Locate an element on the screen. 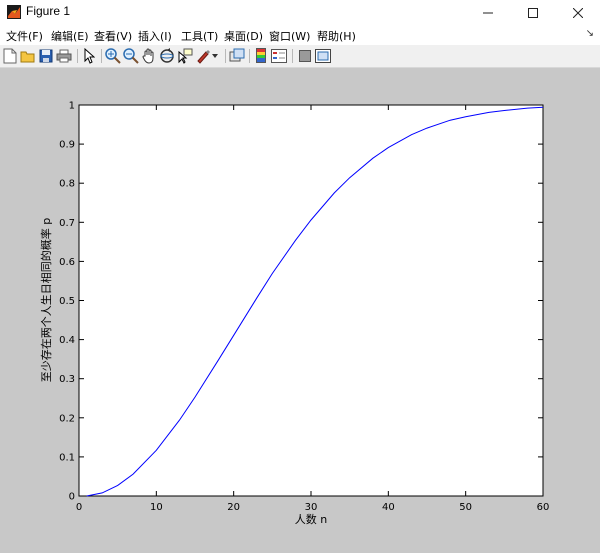 This screenshot has width=600, height=553. x-tick-labels: 0 10 20 30 40 50 60 is located at coordinates (313, 507).